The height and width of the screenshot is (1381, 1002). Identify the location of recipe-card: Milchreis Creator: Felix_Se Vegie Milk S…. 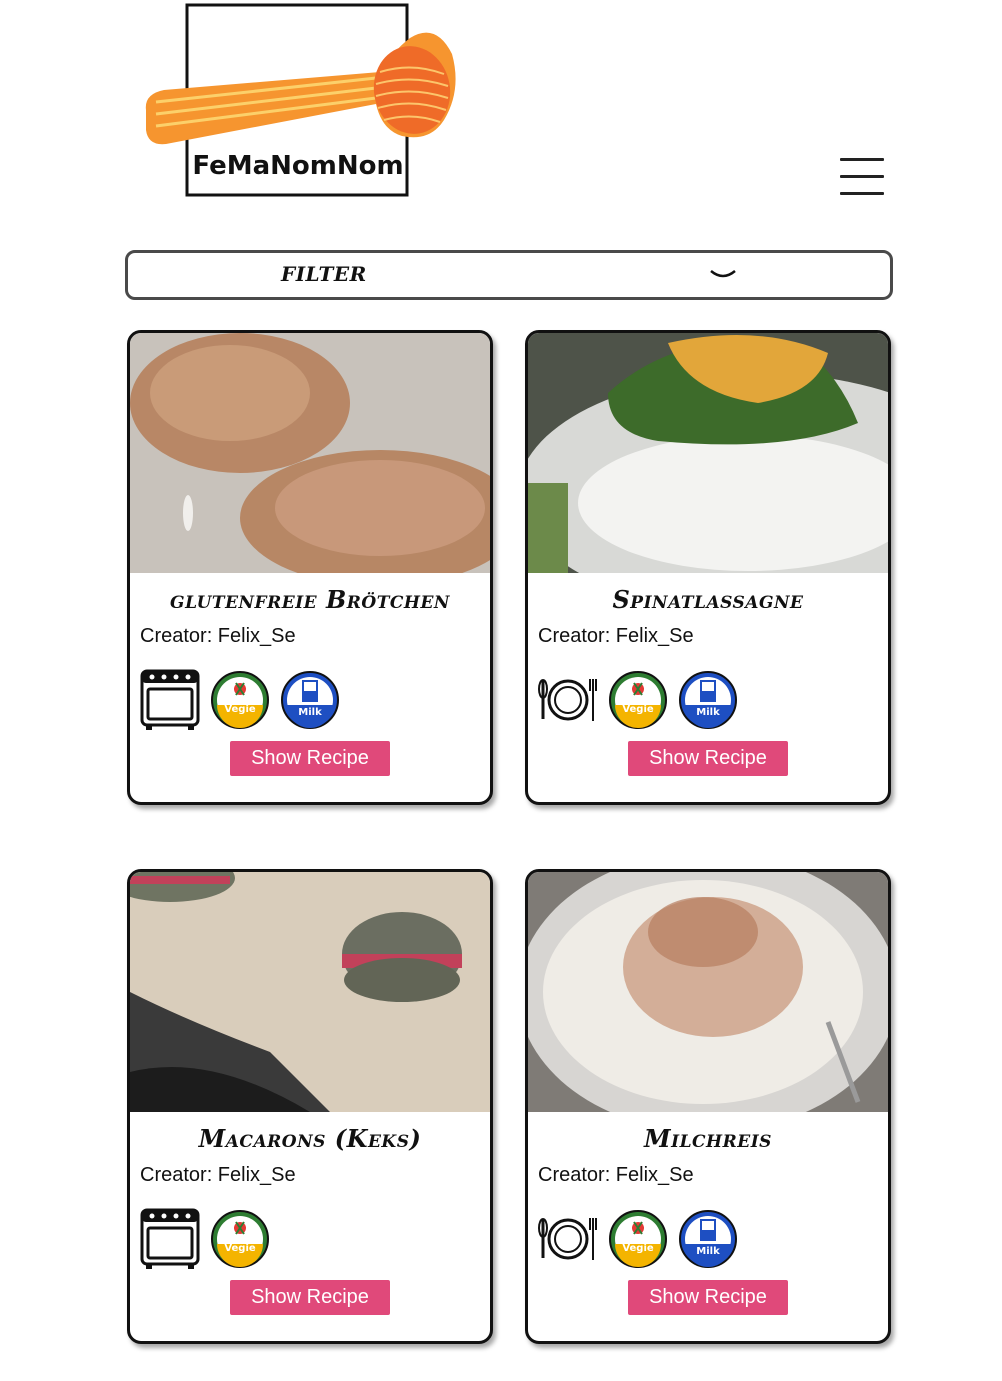
(708, 1106).